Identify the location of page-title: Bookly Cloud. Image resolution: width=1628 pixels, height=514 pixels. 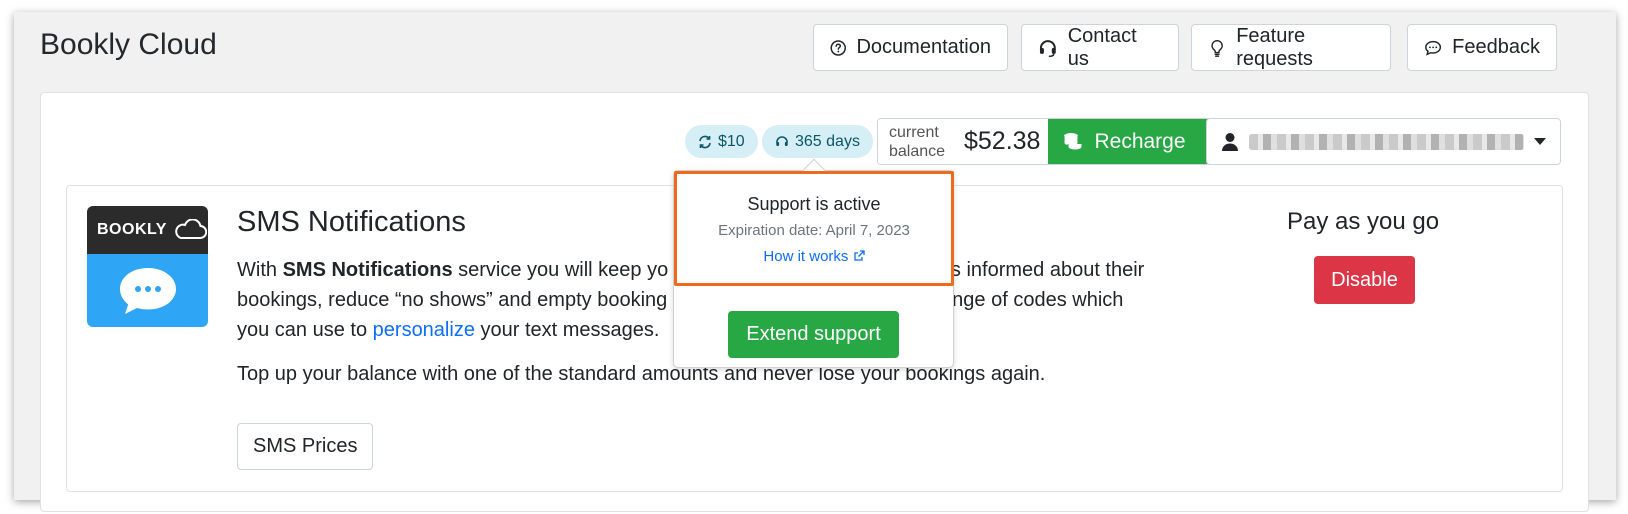
(128, 44).